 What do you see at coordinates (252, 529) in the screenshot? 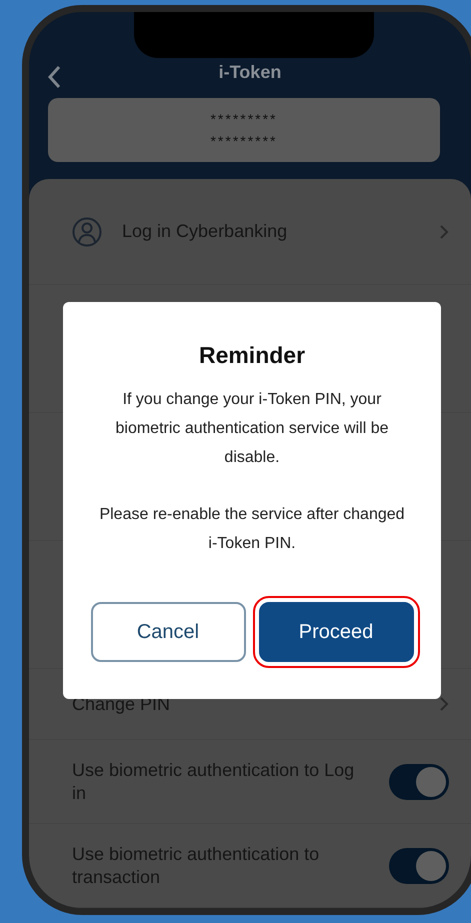
I see `dialog-message: Please re-enable the service after changed i-Token PIN.` at bounding box center [252, 529].